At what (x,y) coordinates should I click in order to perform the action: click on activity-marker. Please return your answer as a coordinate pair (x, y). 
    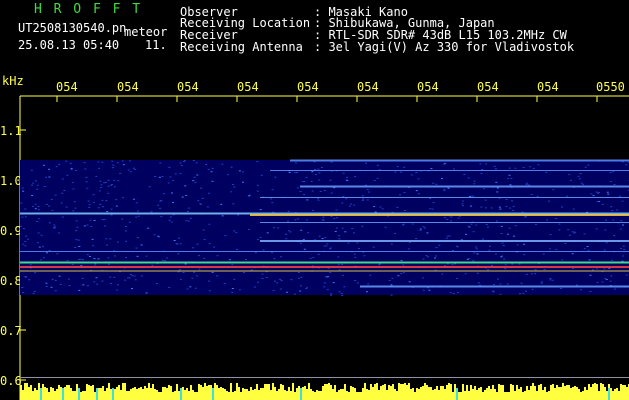
    Looking at the image, I should click on (113, 394).